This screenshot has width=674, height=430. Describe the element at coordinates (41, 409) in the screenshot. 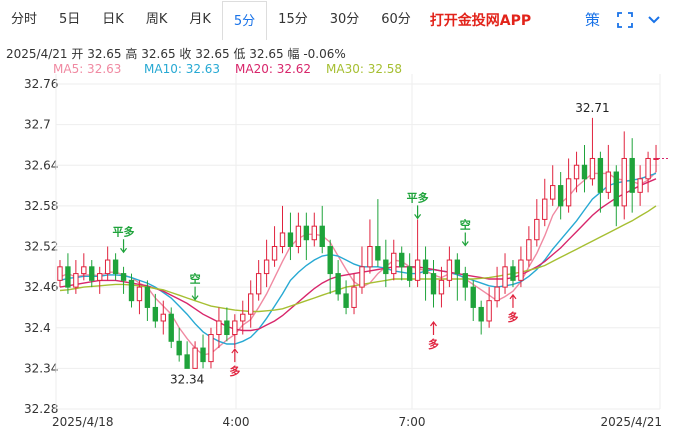

I see `y-tick-label: 32.28` at that location.